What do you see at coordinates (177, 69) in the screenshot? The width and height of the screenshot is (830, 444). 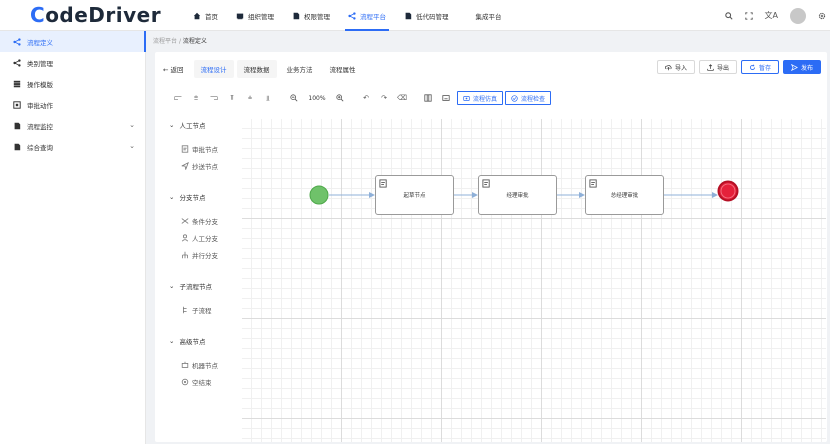 I see `back-button: ← 返回` at bounding box center [177, 69].